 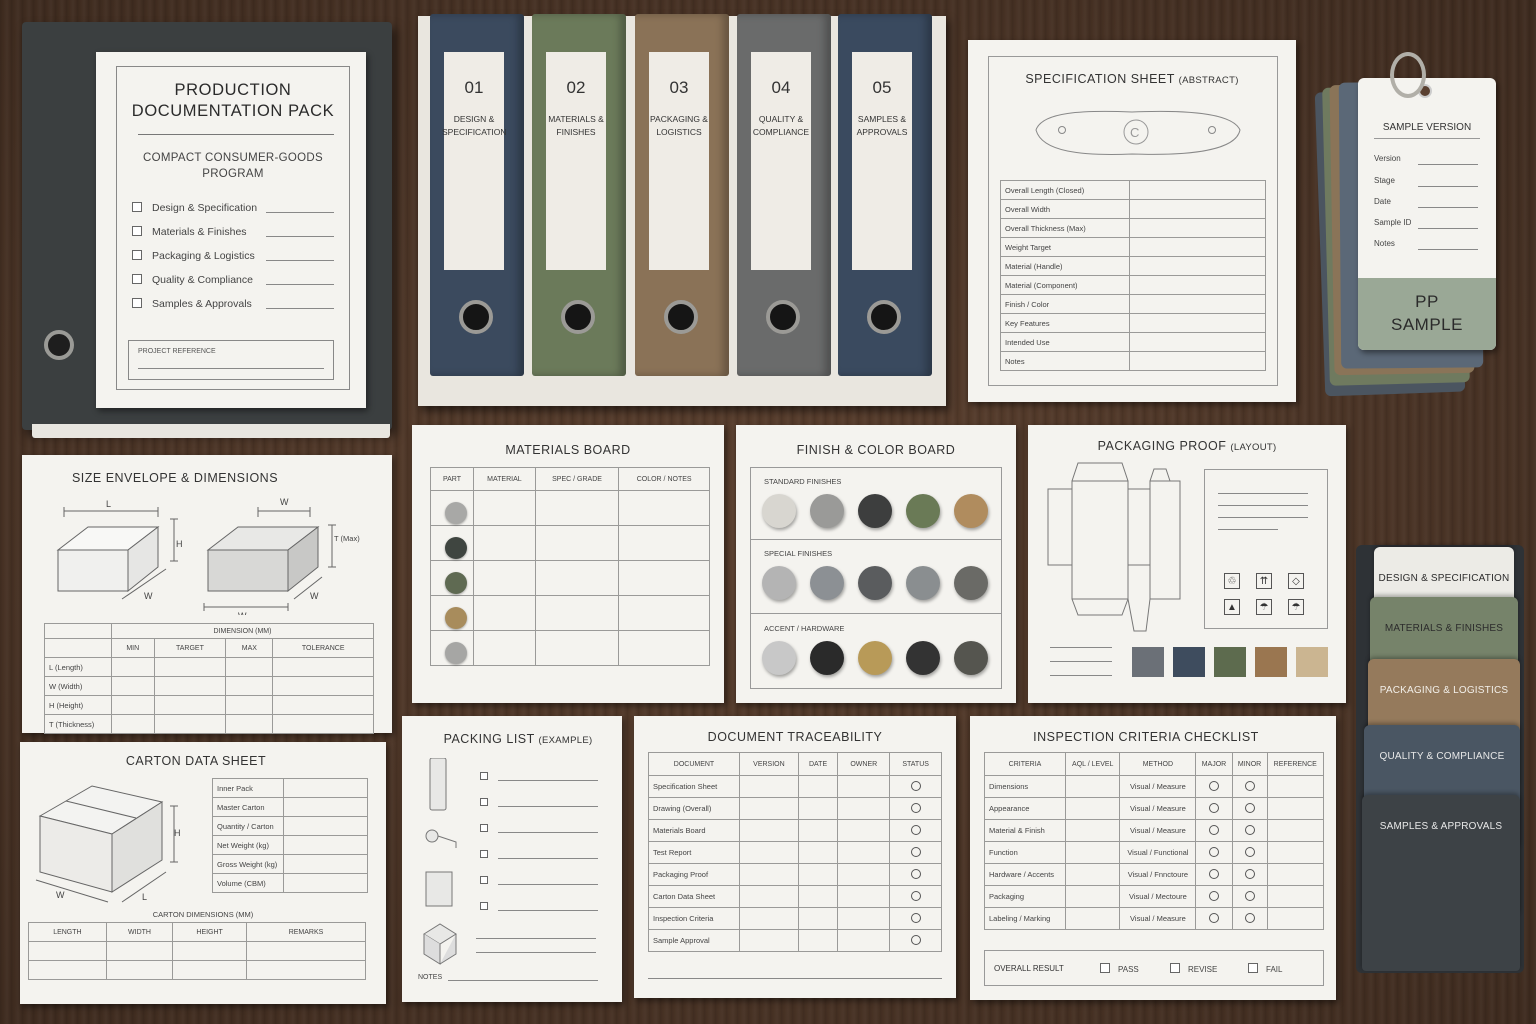 I want to click on dieline-drawing, so click(x=1114, y=547).